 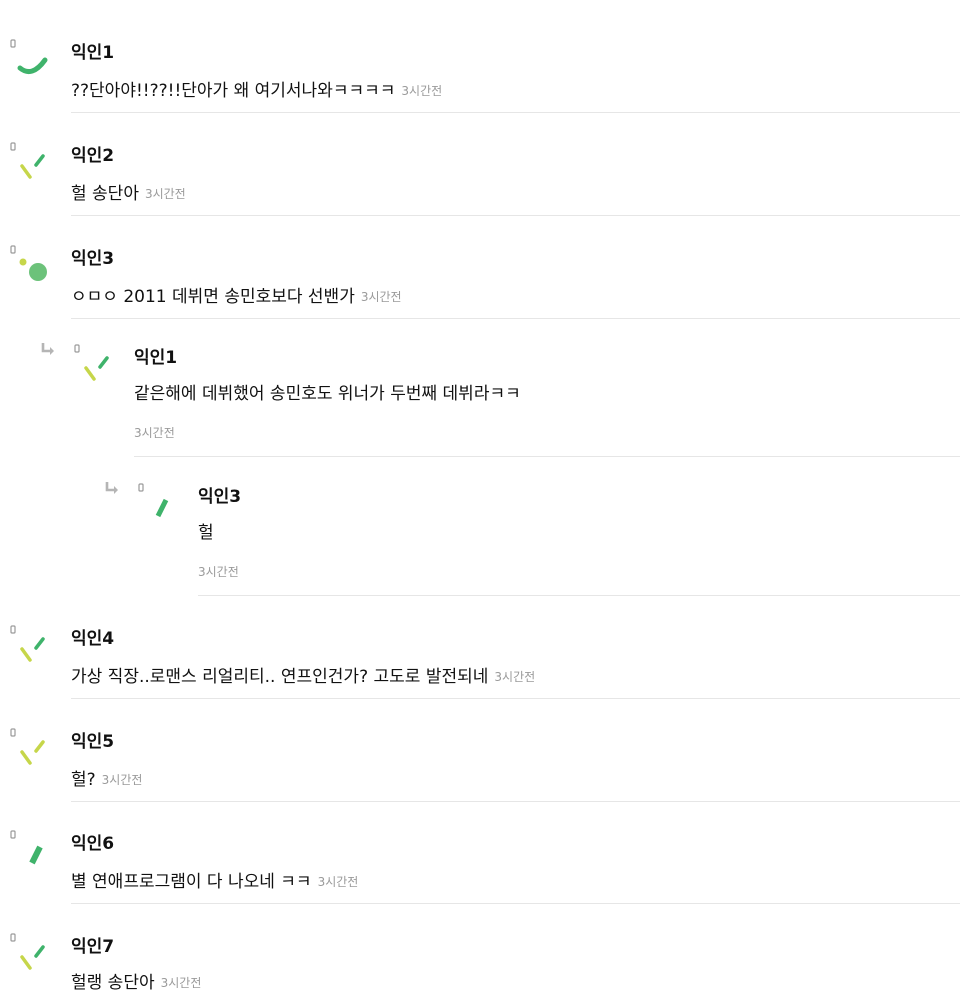 What do you see at coordinates (213, 297) in the screenshot?
I see `comment-text-body: ㅇㅁㅇ 2011 데뷔면 송민호보다 선밴가` at bounding box center [213, 297].